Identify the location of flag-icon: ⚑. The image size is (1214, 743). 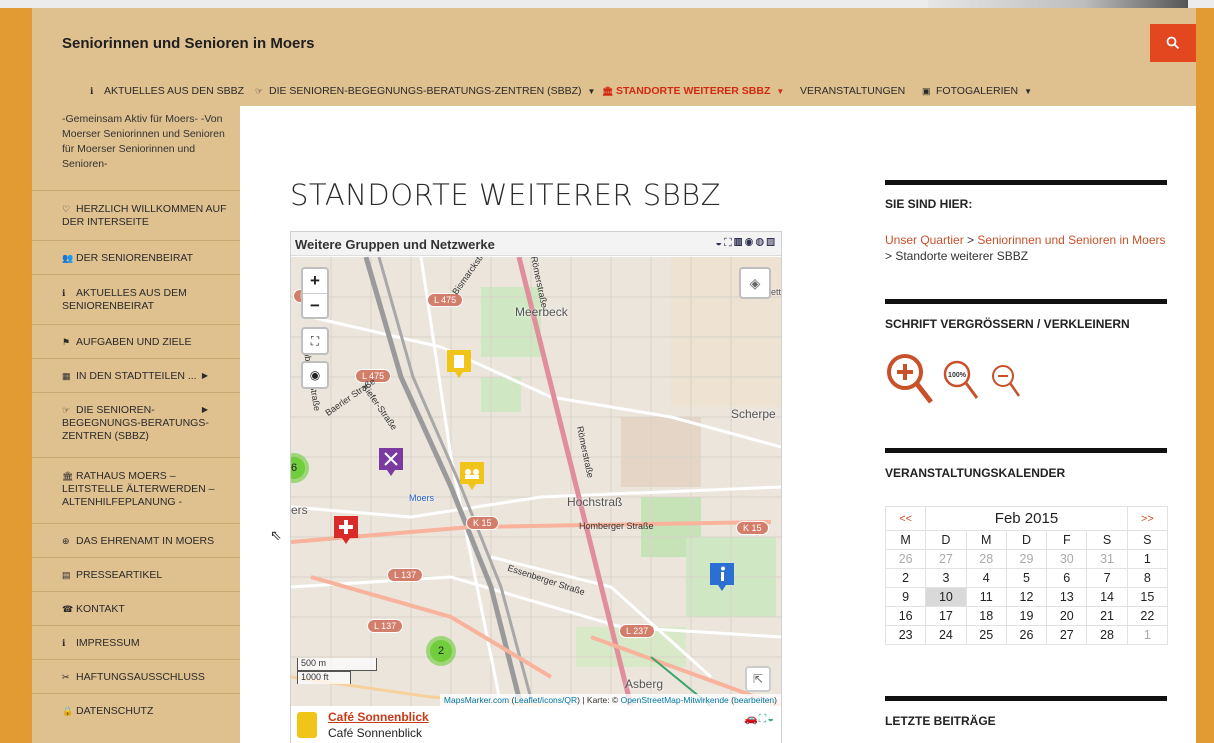
(66, 342).